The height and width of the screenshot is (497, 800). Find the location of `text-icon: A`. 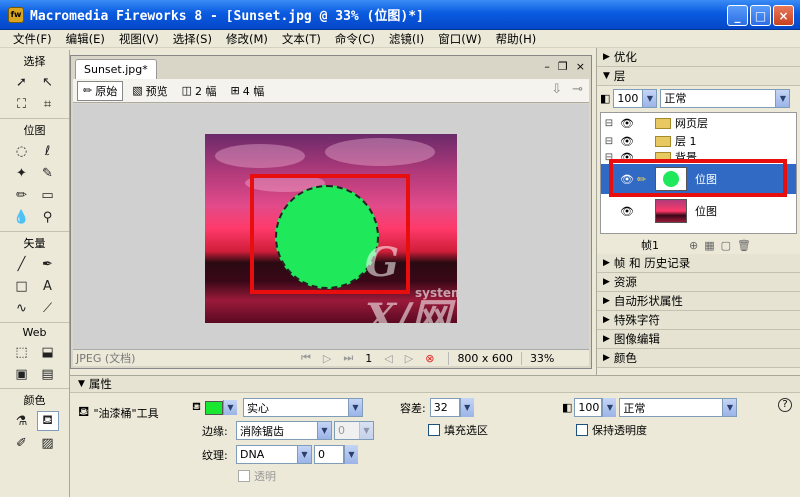

text-icon: A is located at coordinates (48, 286).